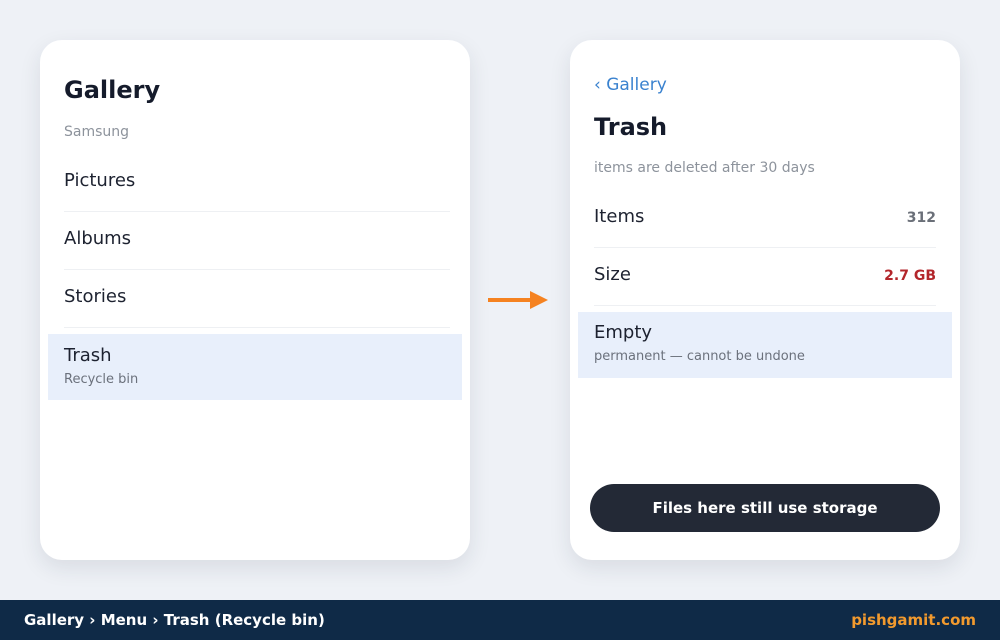 This screenshot has width=1000, height=640. Describe the element at coordinates (257, 183) in the screenshot. I see `menu-item-pictures: Pictures` at that location.